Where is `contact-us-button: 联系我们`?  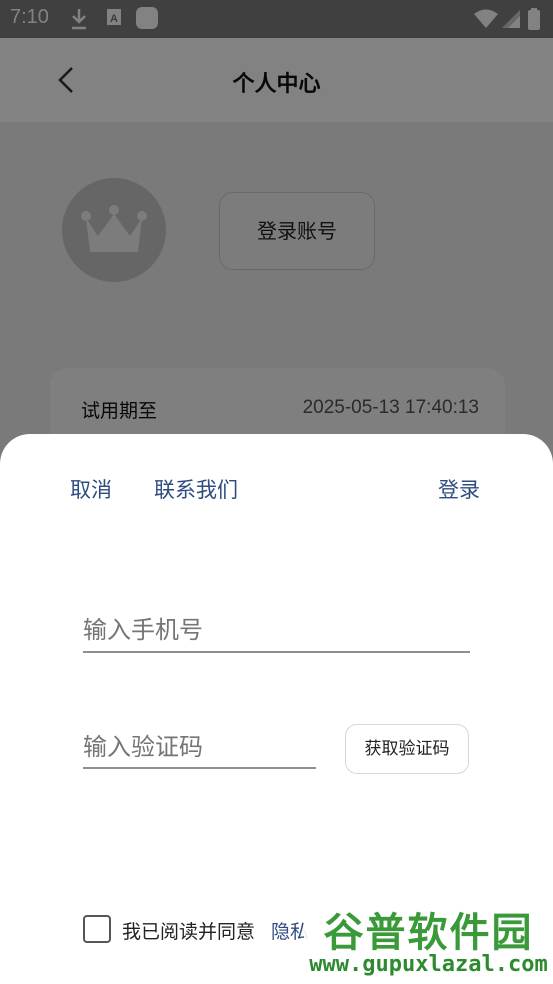 contact-us-button: 联系我们 is located at coordinates (196, 489).